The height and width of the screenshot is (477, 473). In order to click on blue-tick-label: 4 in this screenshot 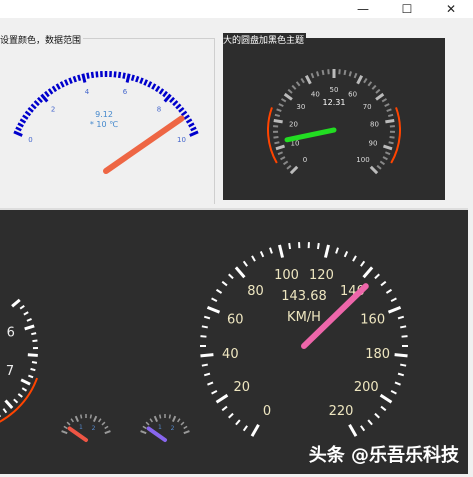, I will do `click(87, 92)`.